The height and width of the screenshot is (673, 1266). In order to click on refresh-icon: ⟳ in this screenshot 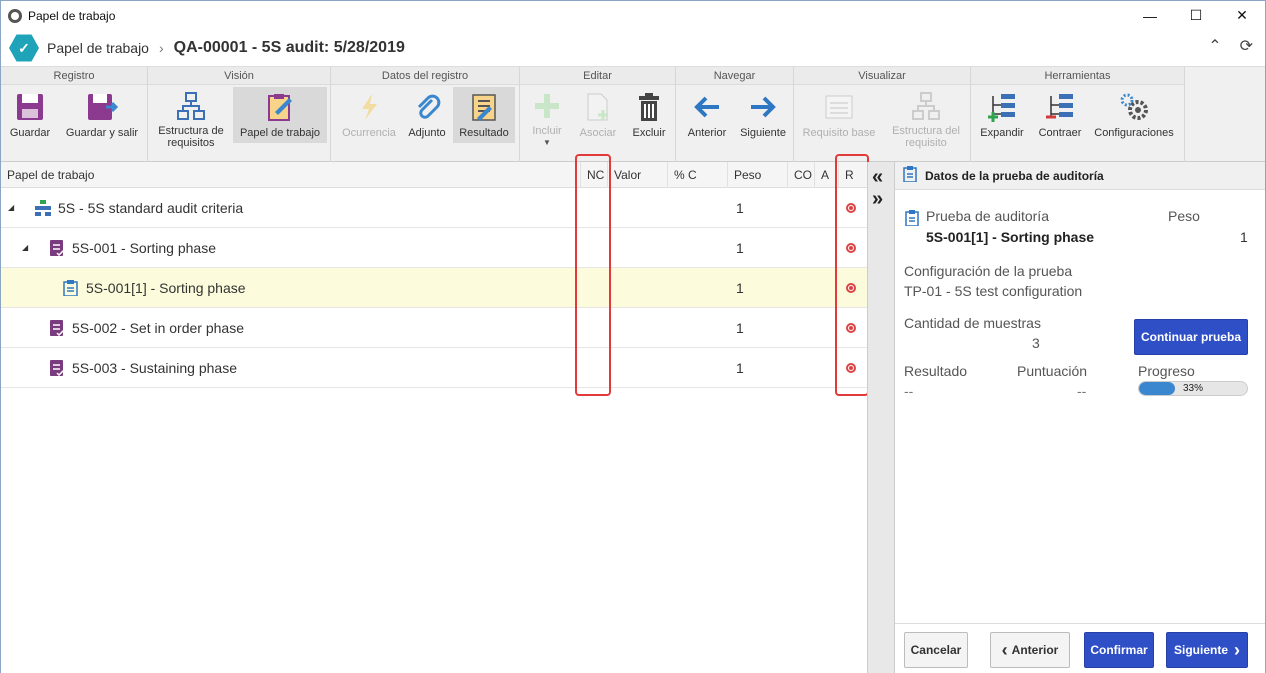, I will do `click(1246, 46)`.